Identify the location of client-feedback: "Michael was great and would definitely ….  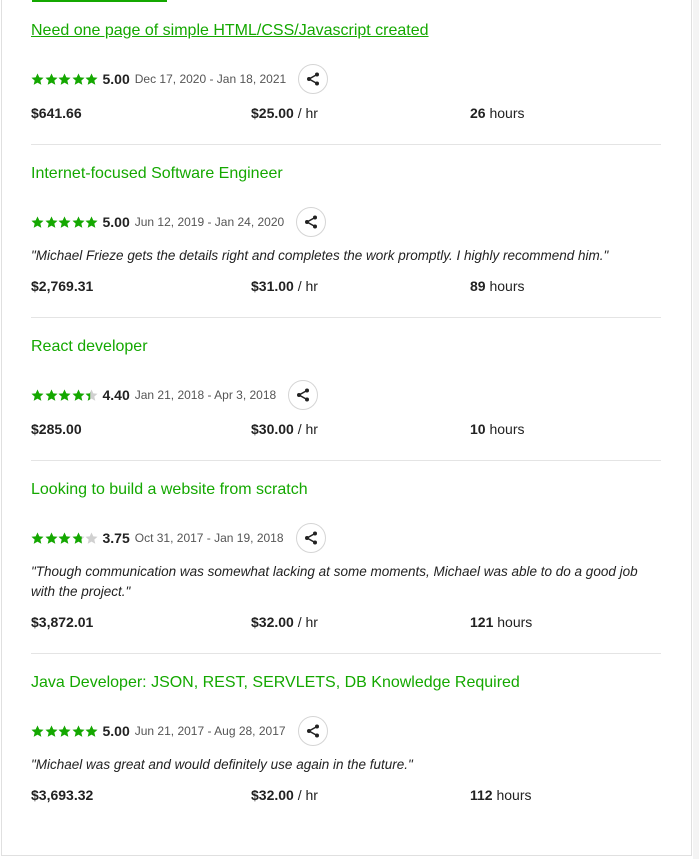
(222, 764).